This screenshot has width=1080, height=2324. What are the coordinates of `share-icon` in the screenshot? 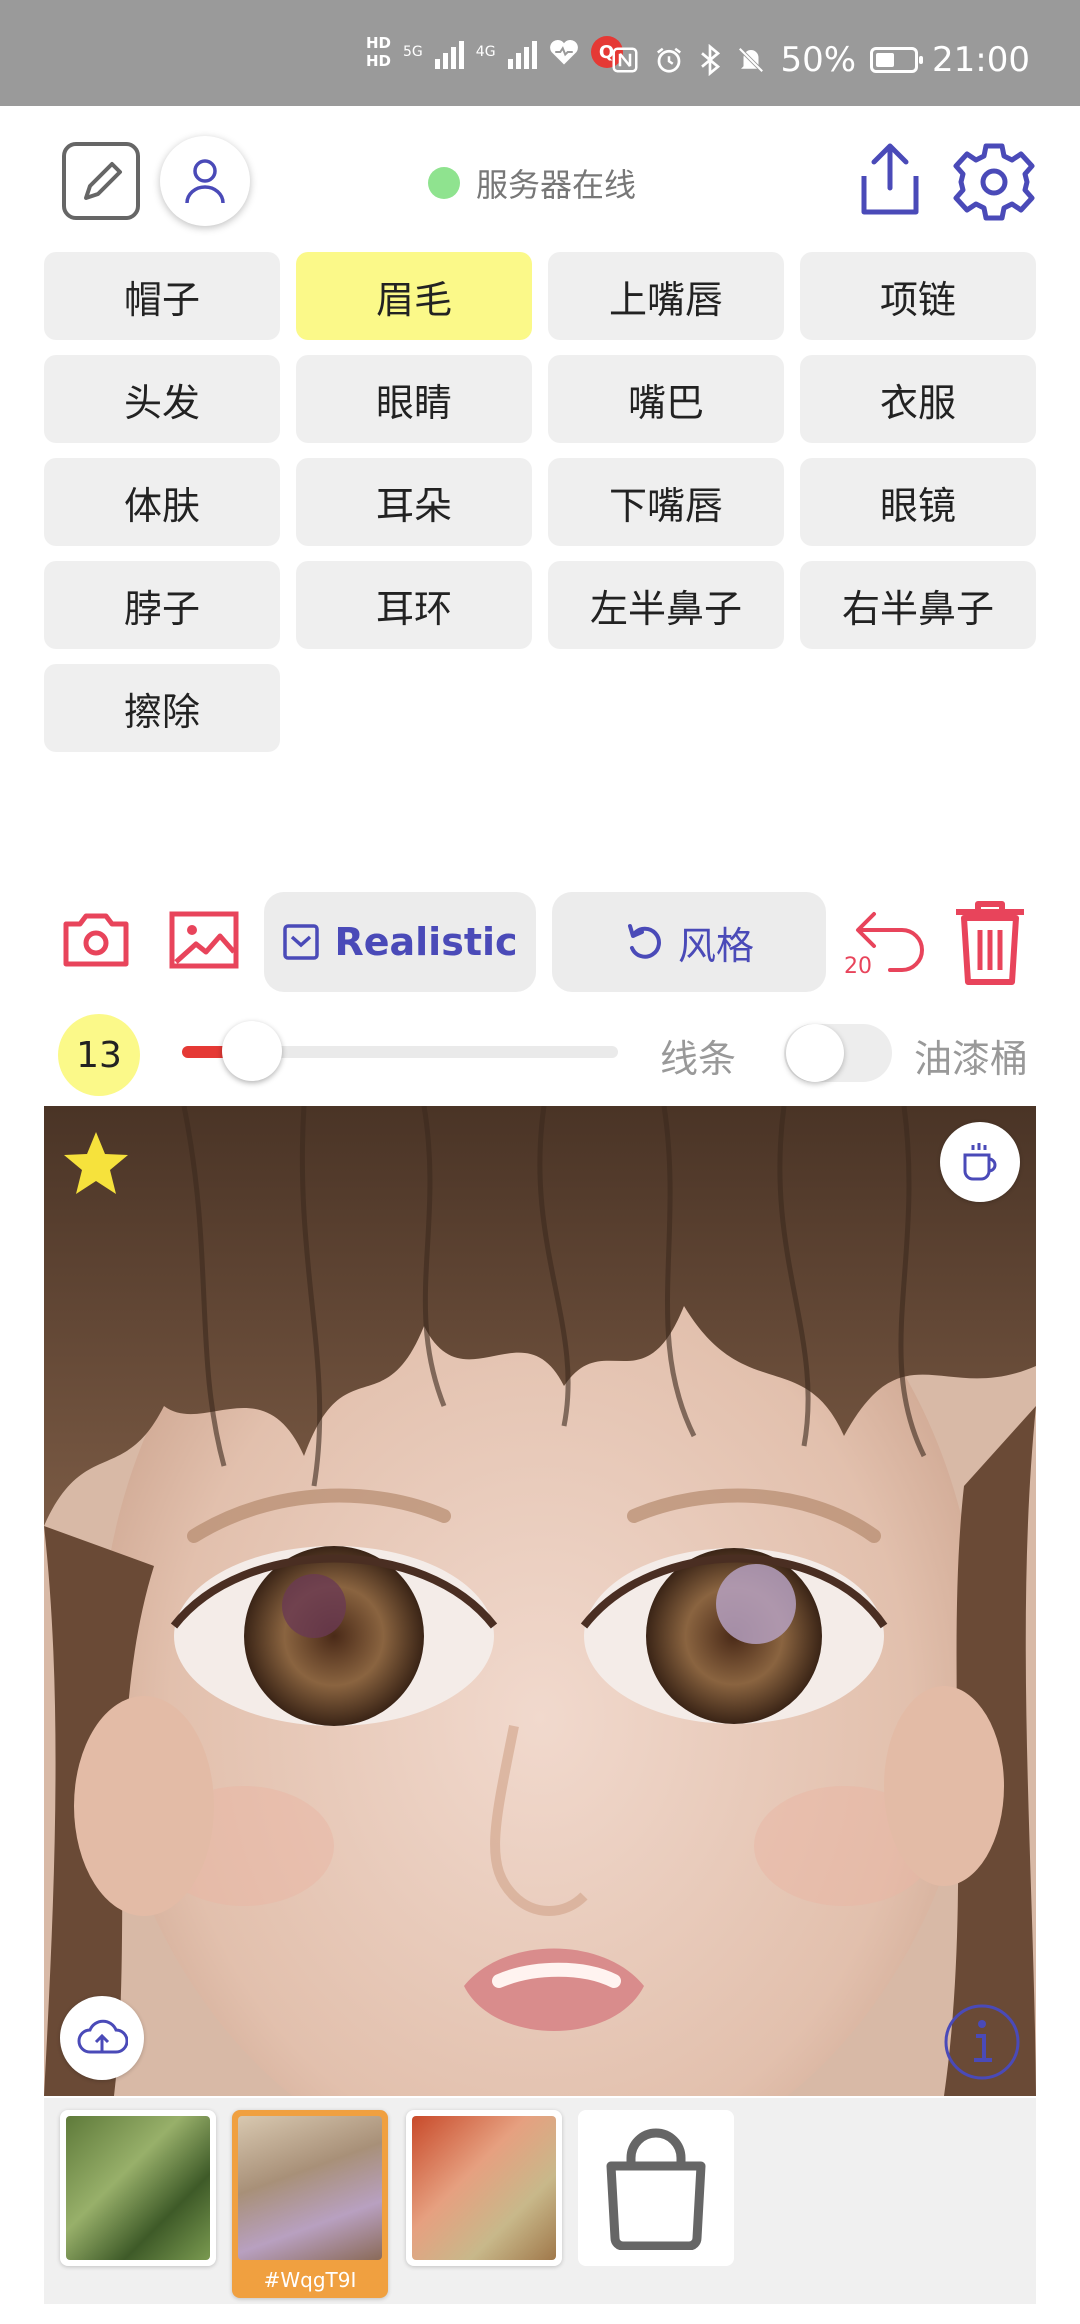 It's located at (890, 180).